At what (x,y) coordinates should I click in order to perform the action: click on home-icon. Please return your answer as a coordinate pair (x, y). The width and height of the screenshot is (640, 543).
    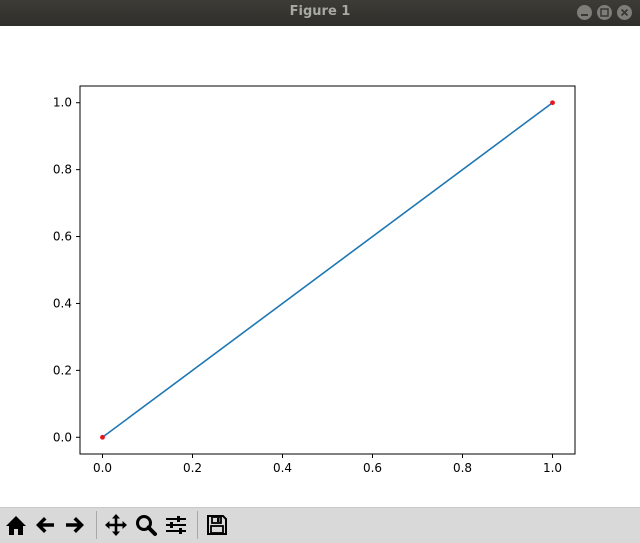
    Looking at the image, I should click on (16, 525).